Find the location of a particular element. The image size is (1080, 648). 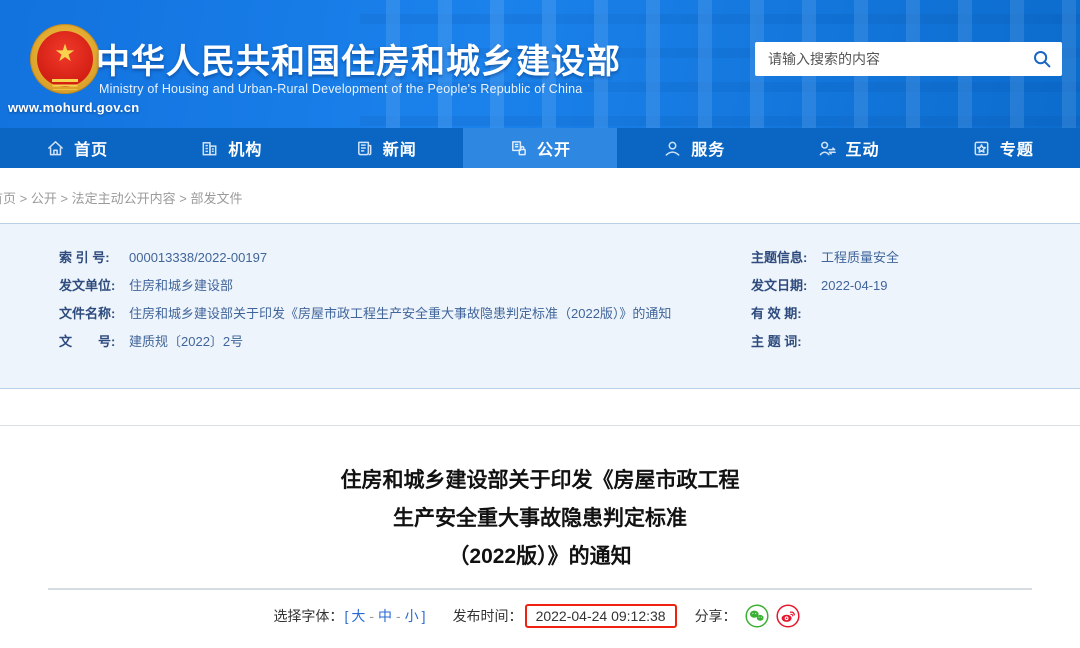

search-bar is located at coordinates (908, 59).